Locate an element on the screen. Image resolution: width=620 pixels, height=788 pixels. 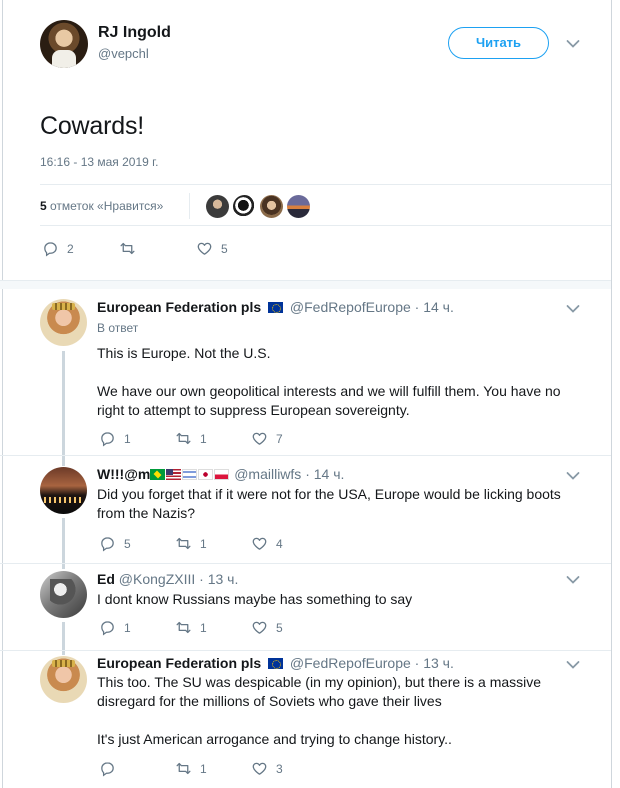
author-handle: @vepchl is located at coordinates (123, 53).